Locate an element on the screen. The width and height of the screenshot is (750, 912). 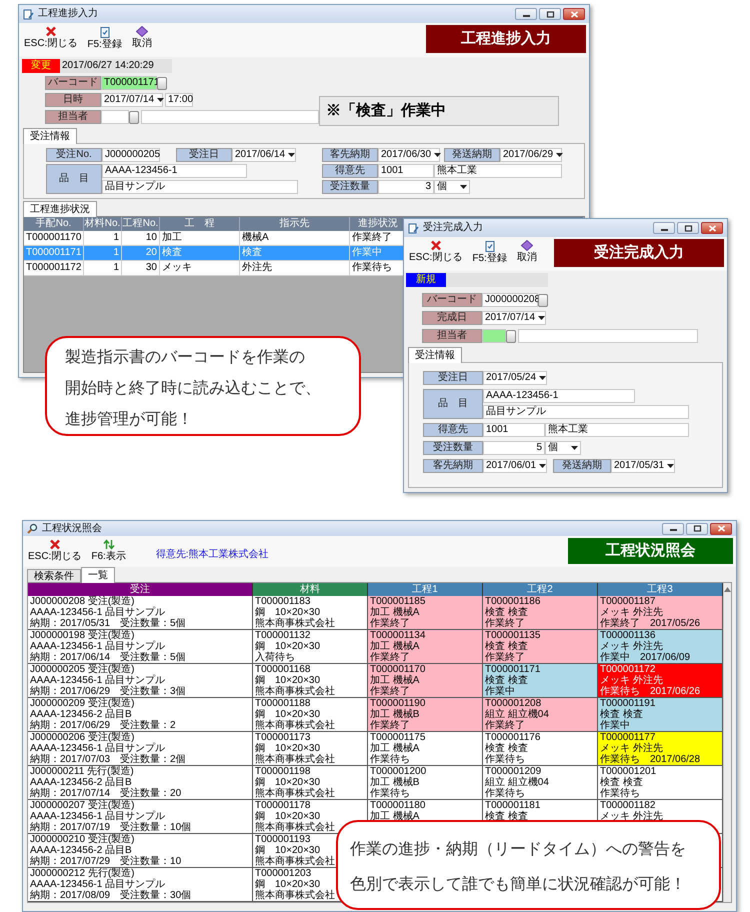
dropdown-field: 2017/06/01 is located at coordinates (515, 466).